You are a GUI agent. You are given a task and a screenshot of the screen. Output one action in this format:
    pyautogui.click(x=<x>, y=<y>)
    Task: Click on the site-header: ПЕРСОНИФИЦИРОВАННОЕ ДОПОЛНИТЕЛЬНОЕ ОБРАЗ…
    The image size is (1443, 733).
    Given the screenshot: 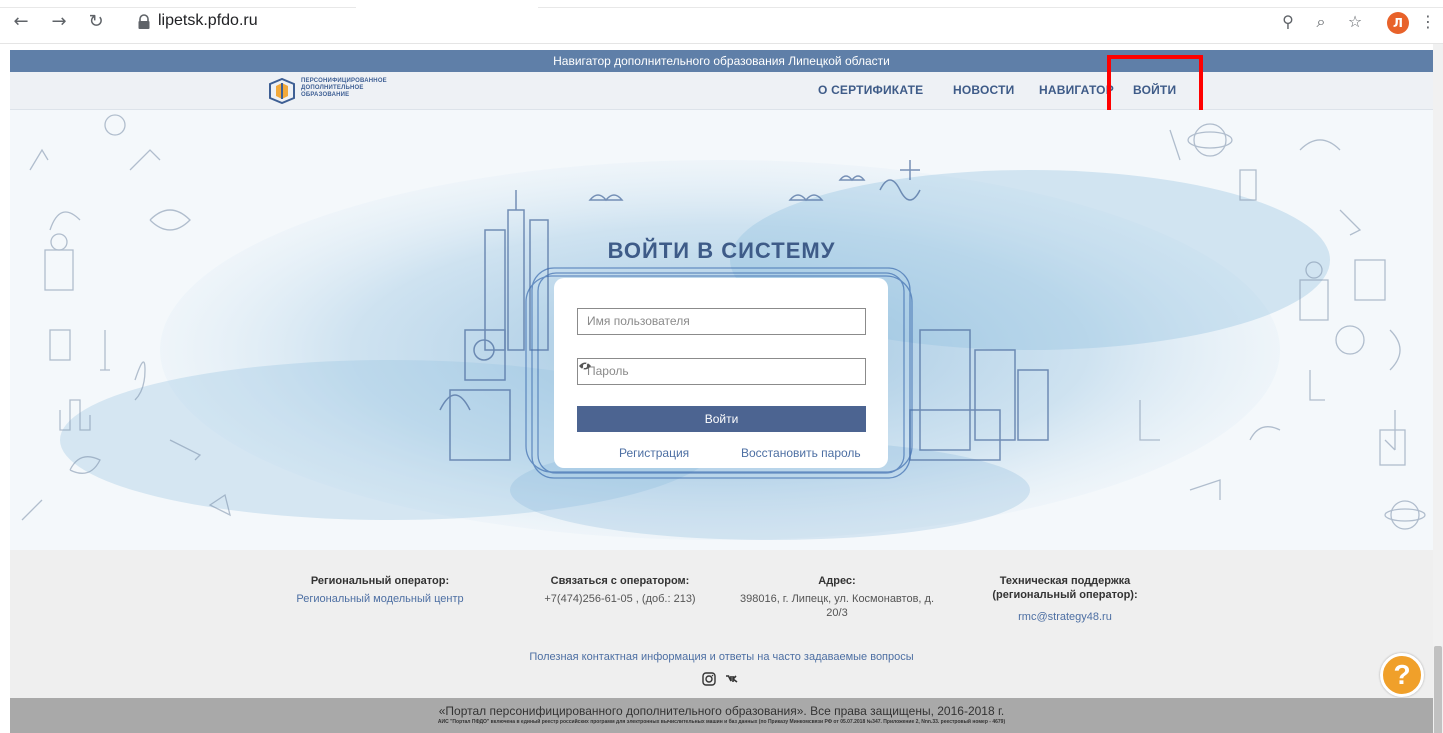 What is the action you would take?
    pyautogui.click(x=721, y=91)
    